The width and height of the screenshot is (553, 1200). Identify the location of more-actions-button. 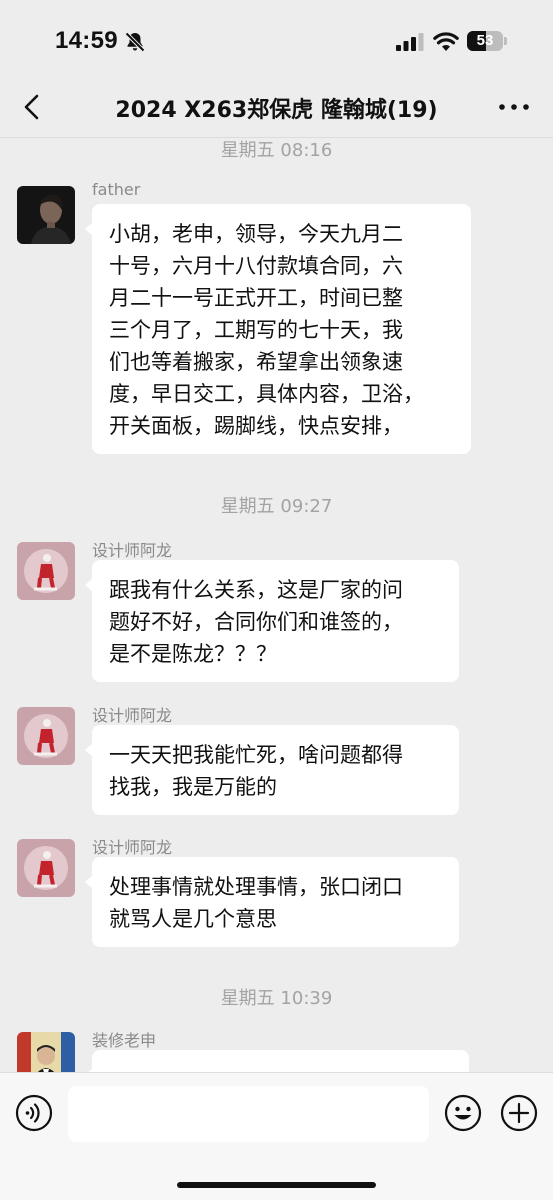
(519, 1113).